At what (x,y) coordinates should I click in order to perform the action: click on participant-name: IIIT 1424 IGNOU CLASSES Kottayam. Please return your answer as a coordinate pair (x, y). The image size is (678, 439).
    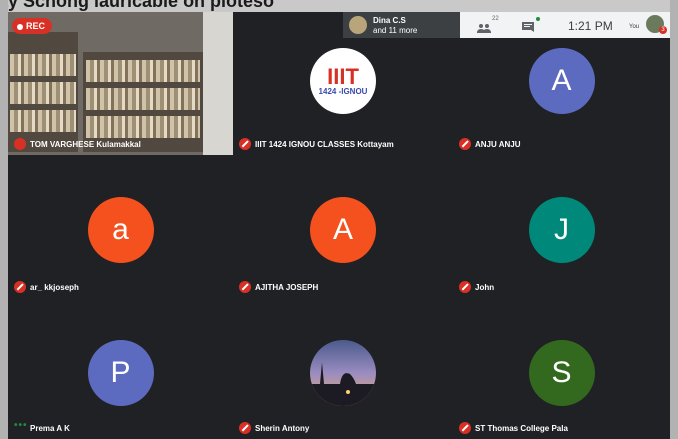
    Looking at the image, I should click on (324, 144).